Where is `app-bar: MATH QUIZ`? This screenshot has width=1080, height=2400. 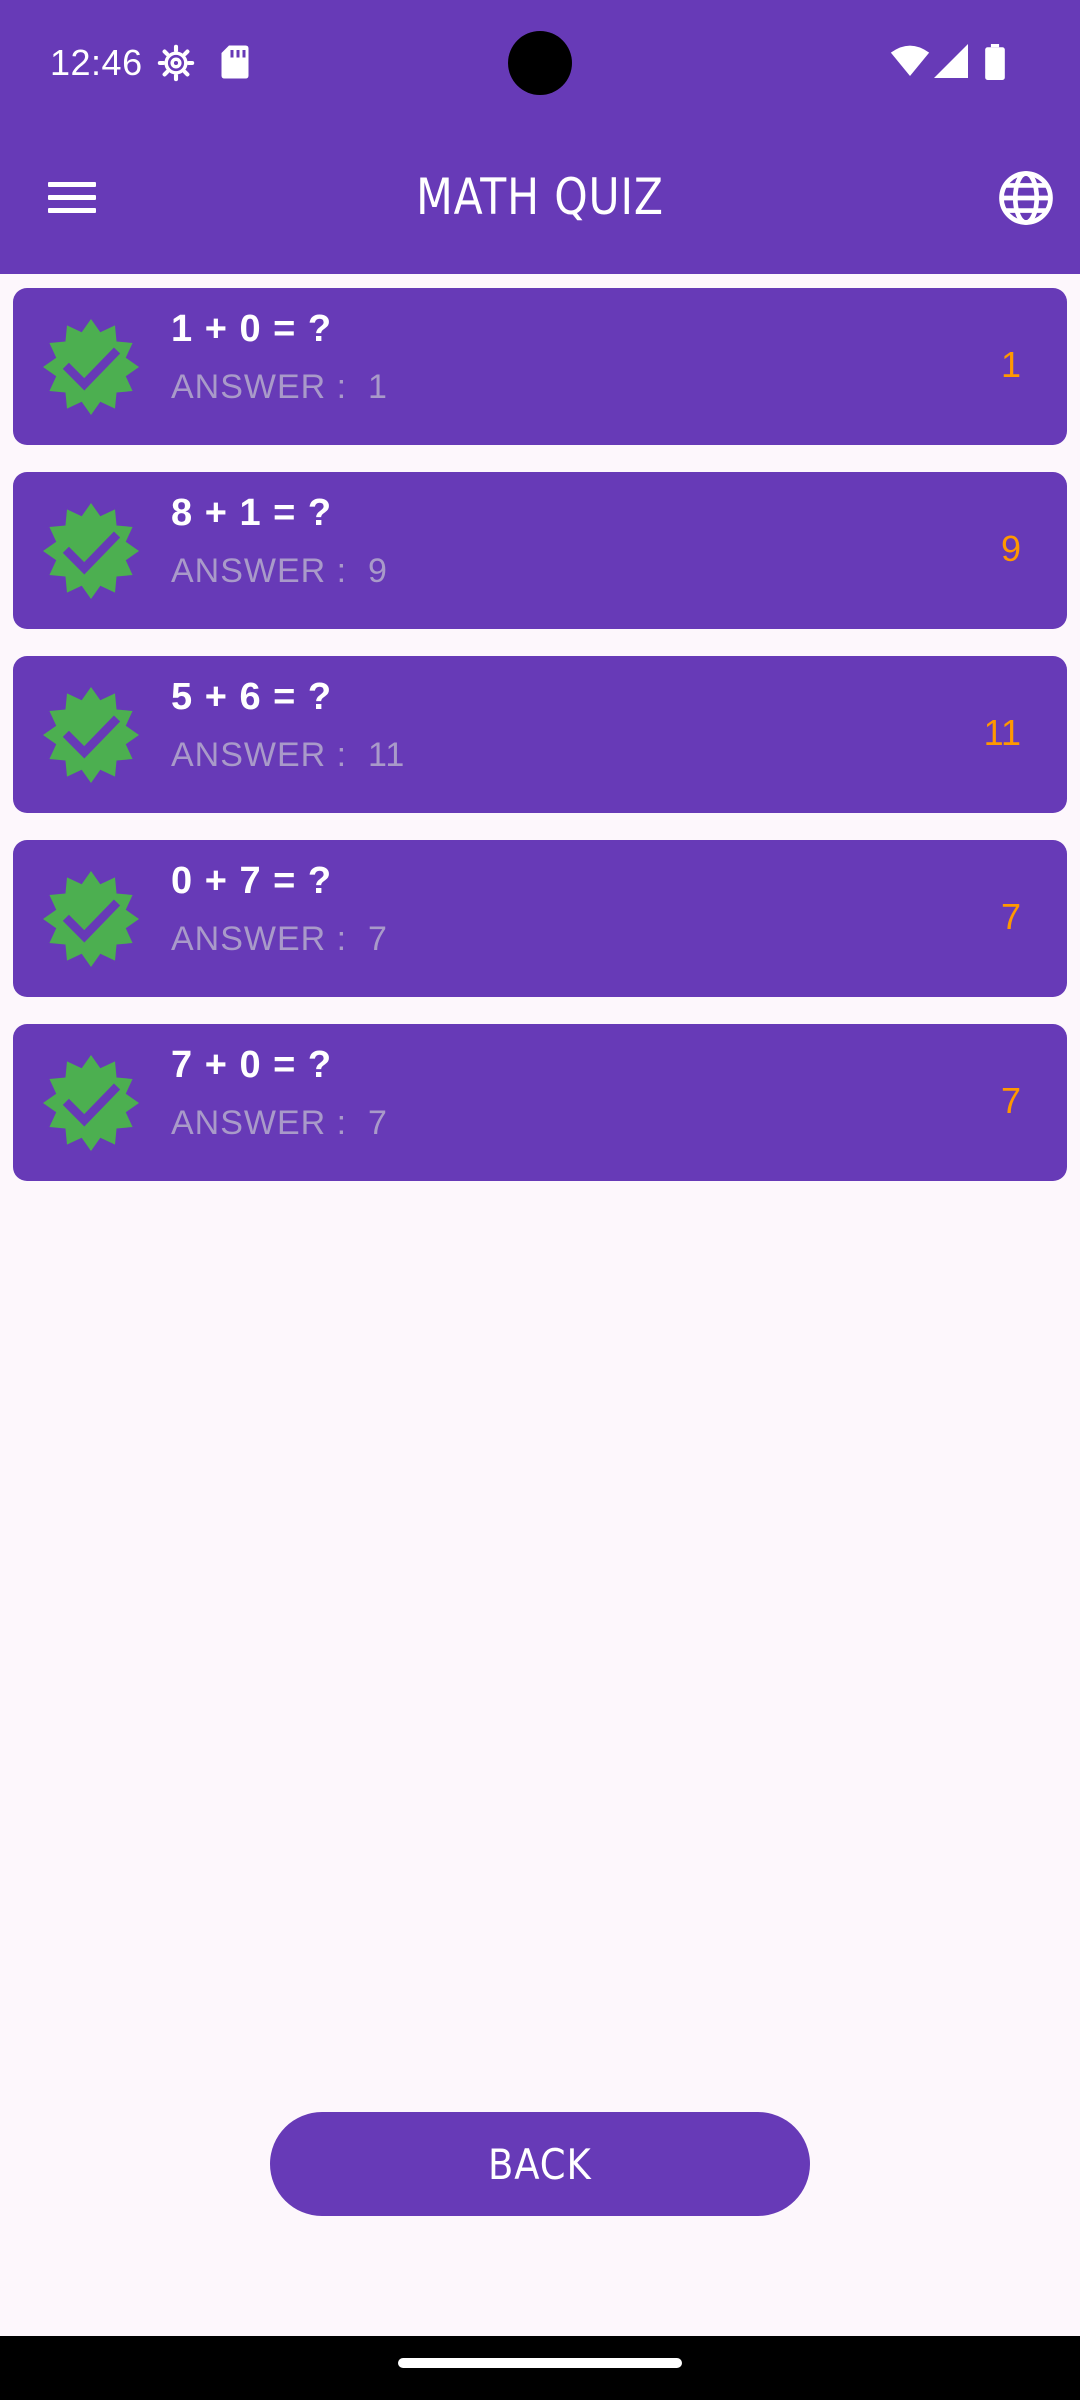 app-bar: MATH QUIZ is located at coordinates (540, 201).